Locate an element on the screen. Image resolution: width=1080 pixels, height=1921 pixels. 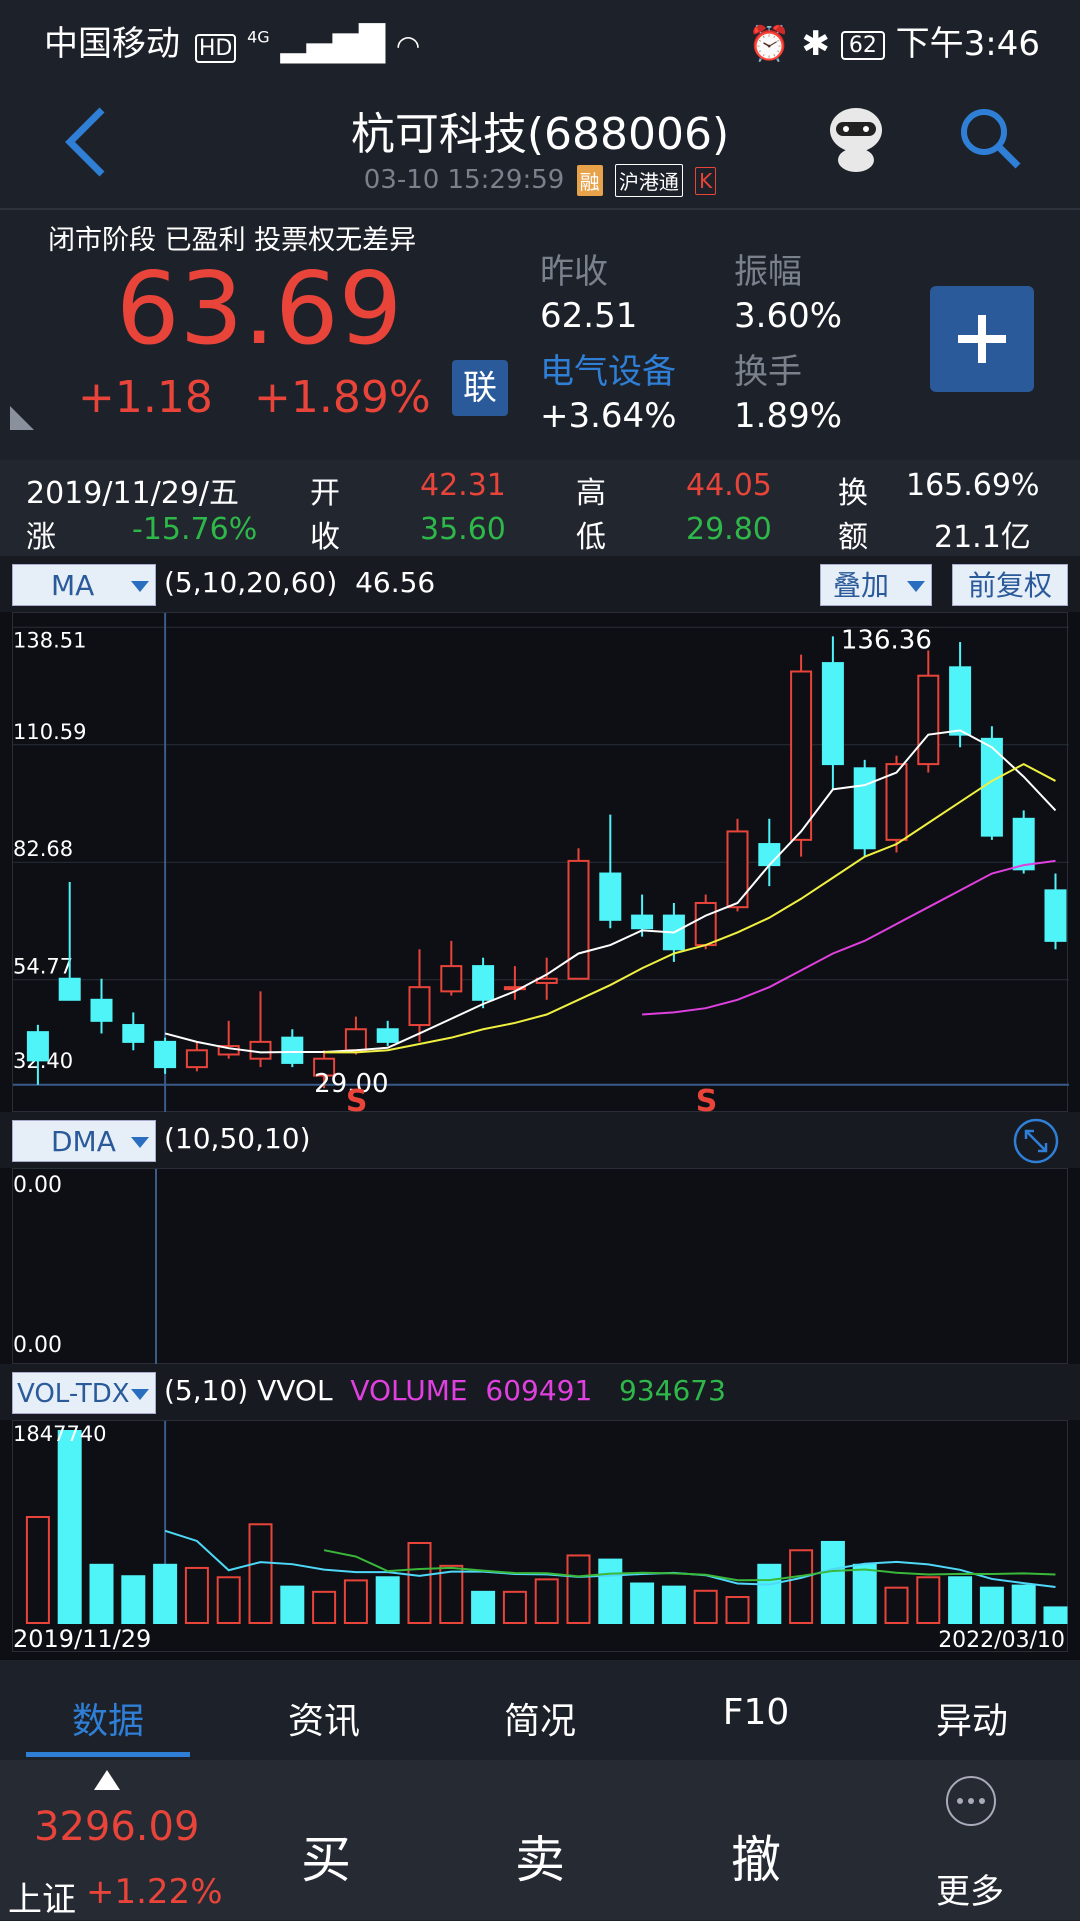
index-value: 3296.09 is located at coordinates (116, 1827).